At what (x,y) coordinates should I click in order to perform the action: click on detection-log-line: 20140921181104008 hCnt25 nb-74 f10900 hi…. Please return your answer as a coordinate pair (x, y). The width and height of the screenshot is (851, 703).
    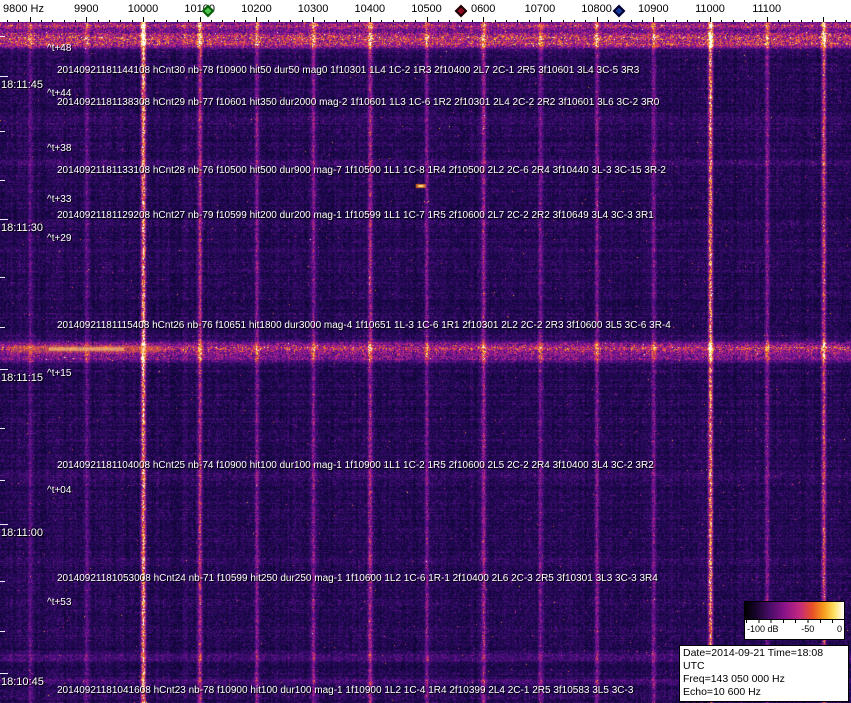
    Looking at the image, I should click on (355, 465).